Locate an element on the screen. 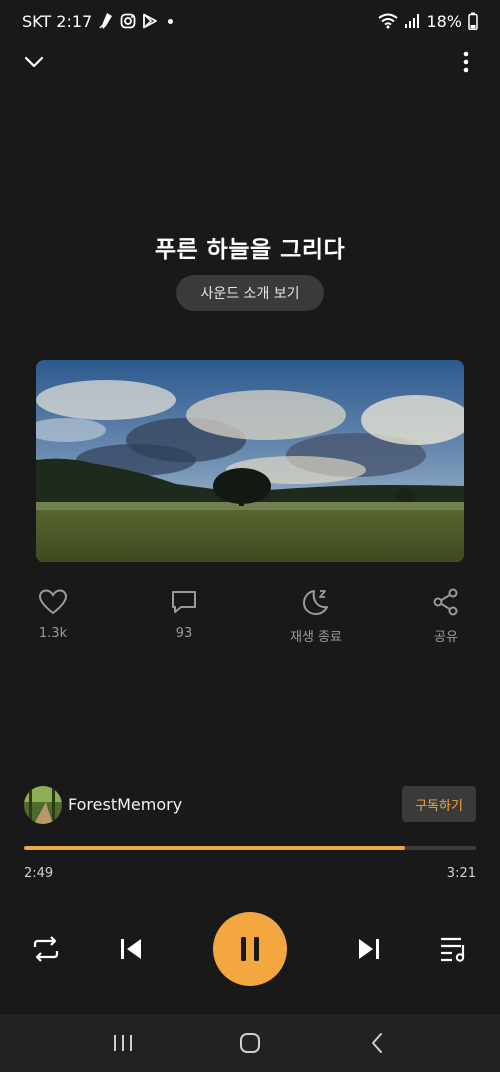  carrier-time: SKT 2:17 is located at coordinates (57, 21).